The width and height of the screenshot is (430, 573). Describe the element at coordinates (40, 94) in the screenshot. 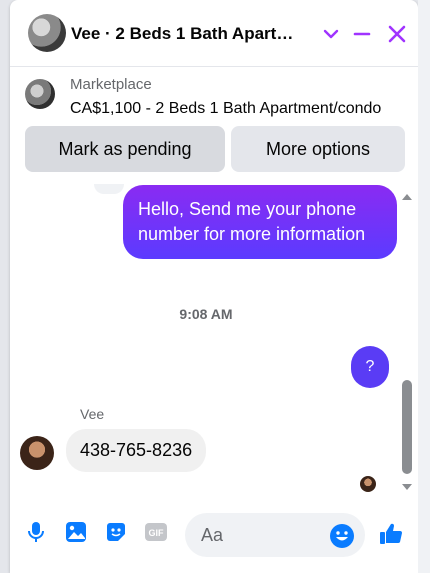

I see `listing-thumbnail` at that location.